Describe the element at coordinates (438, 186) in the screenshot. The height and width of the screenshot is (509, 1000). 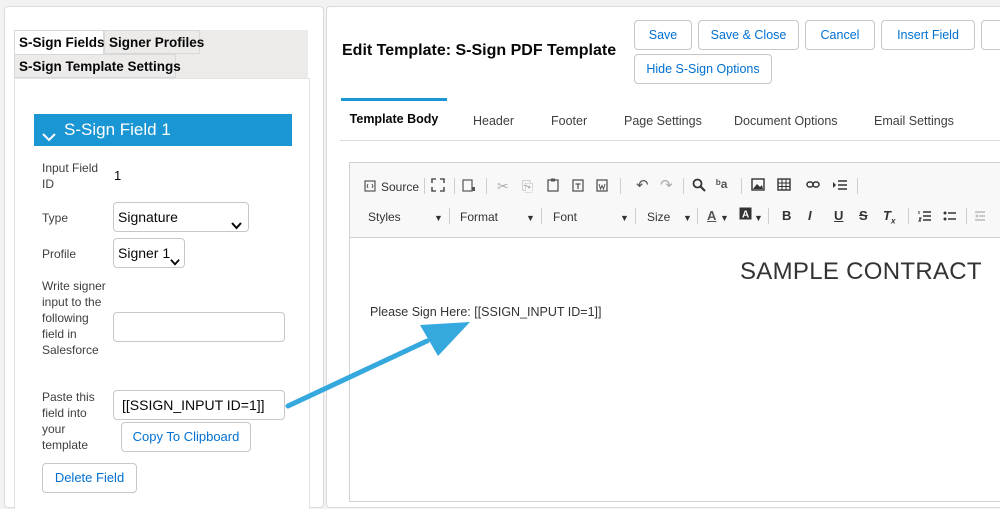
I see `maximize-icon` at that location.